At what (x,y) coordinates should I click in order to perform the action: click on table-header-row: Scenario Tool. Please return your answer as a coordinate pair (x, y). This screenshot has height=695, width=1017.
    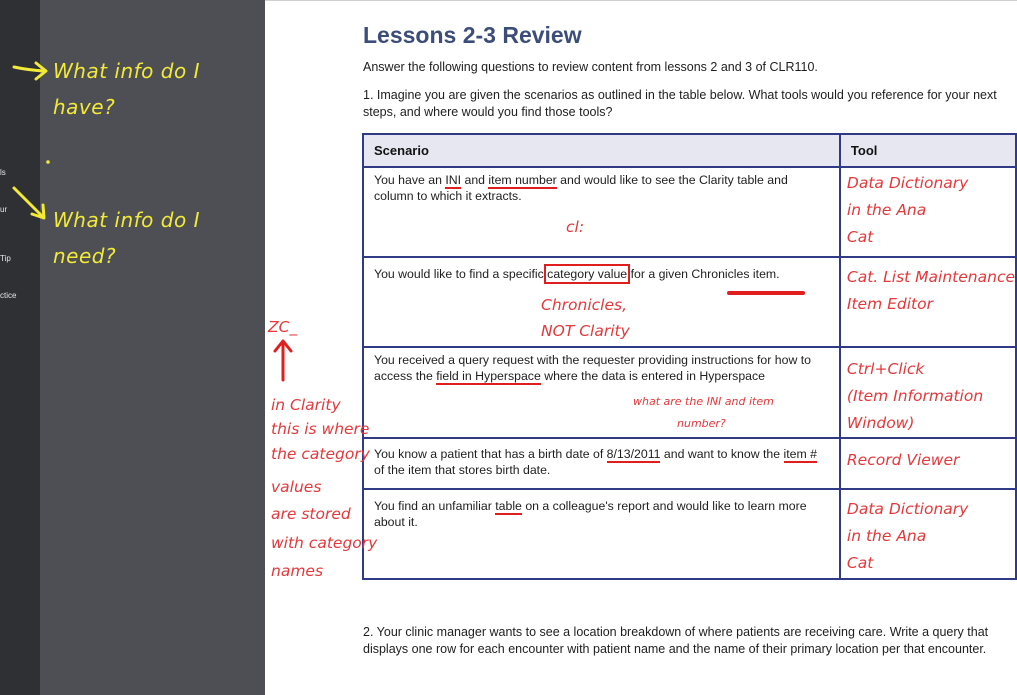
    Looking at the image, I should click on (689, 150).